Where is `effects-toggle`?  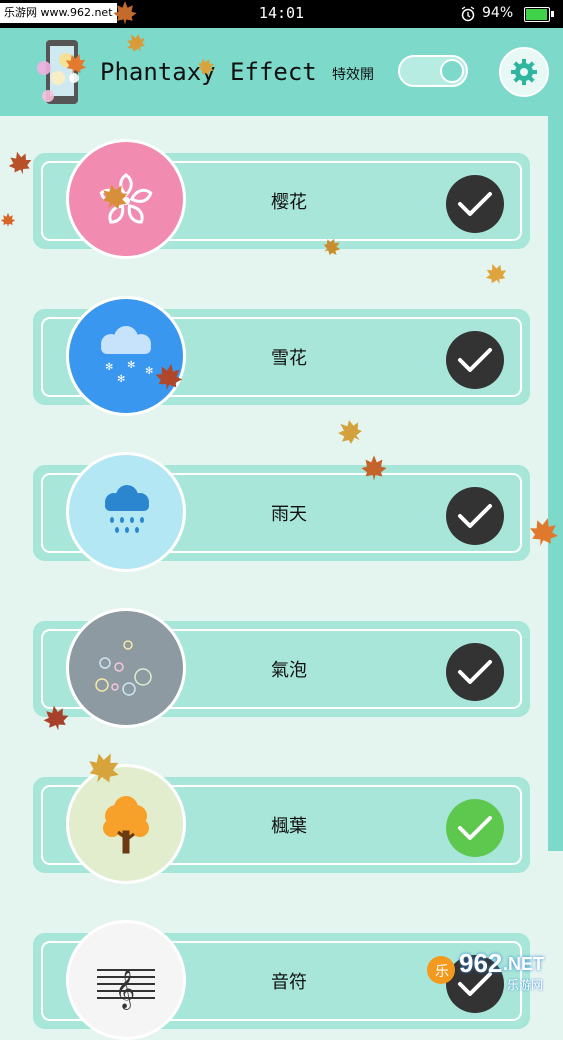 effects-toggle is located at coordinates (433, 71).